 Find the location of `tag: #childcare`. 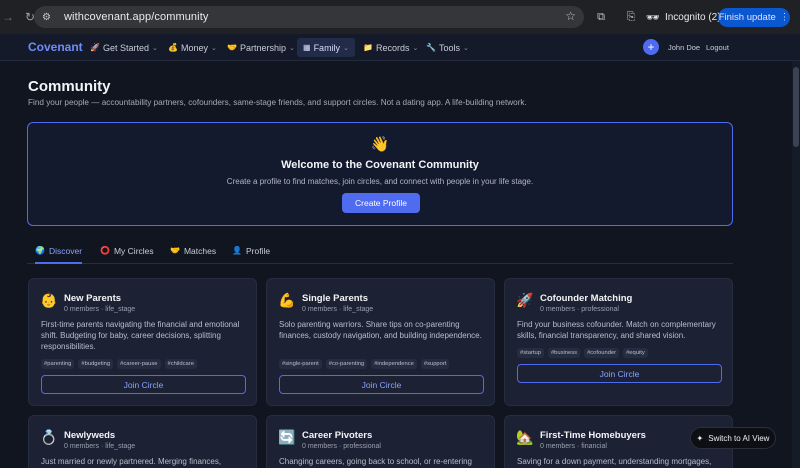

tag: #childcare is located at coordinates (180, 364).